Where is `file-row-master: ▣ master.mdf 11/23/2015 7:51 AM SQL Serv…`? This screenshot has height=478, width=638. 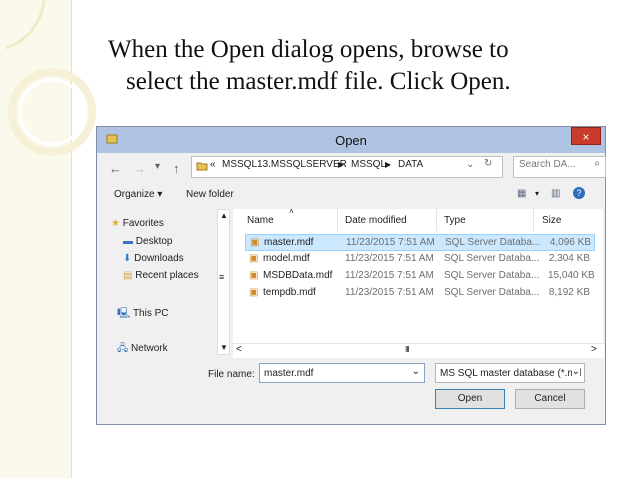 file-row-master: ▣ master.mdf 11/23/2015 7:51 AM SQL Serv… is located at coordinates (420, 242).